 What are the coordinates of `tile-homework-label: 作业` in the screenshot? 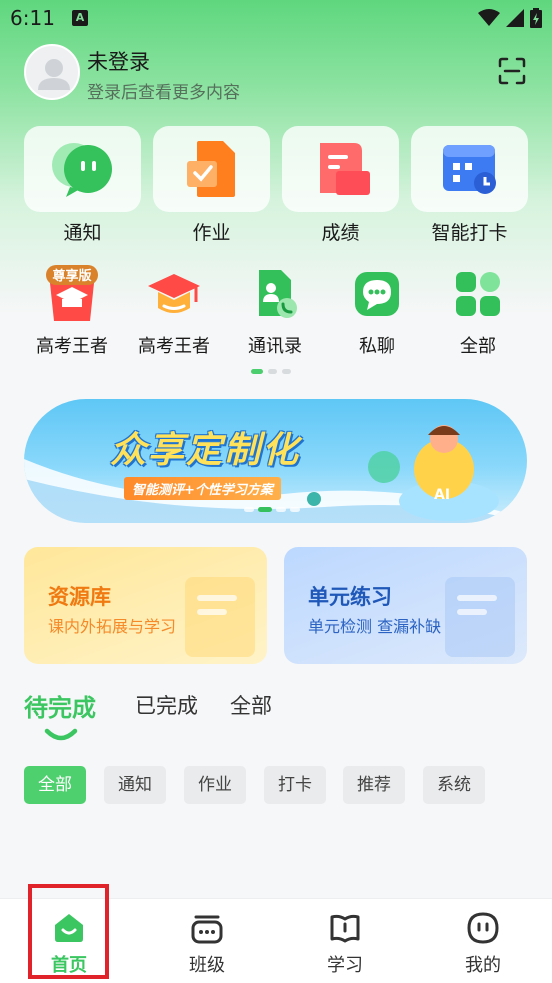 It's located at (211, 233).